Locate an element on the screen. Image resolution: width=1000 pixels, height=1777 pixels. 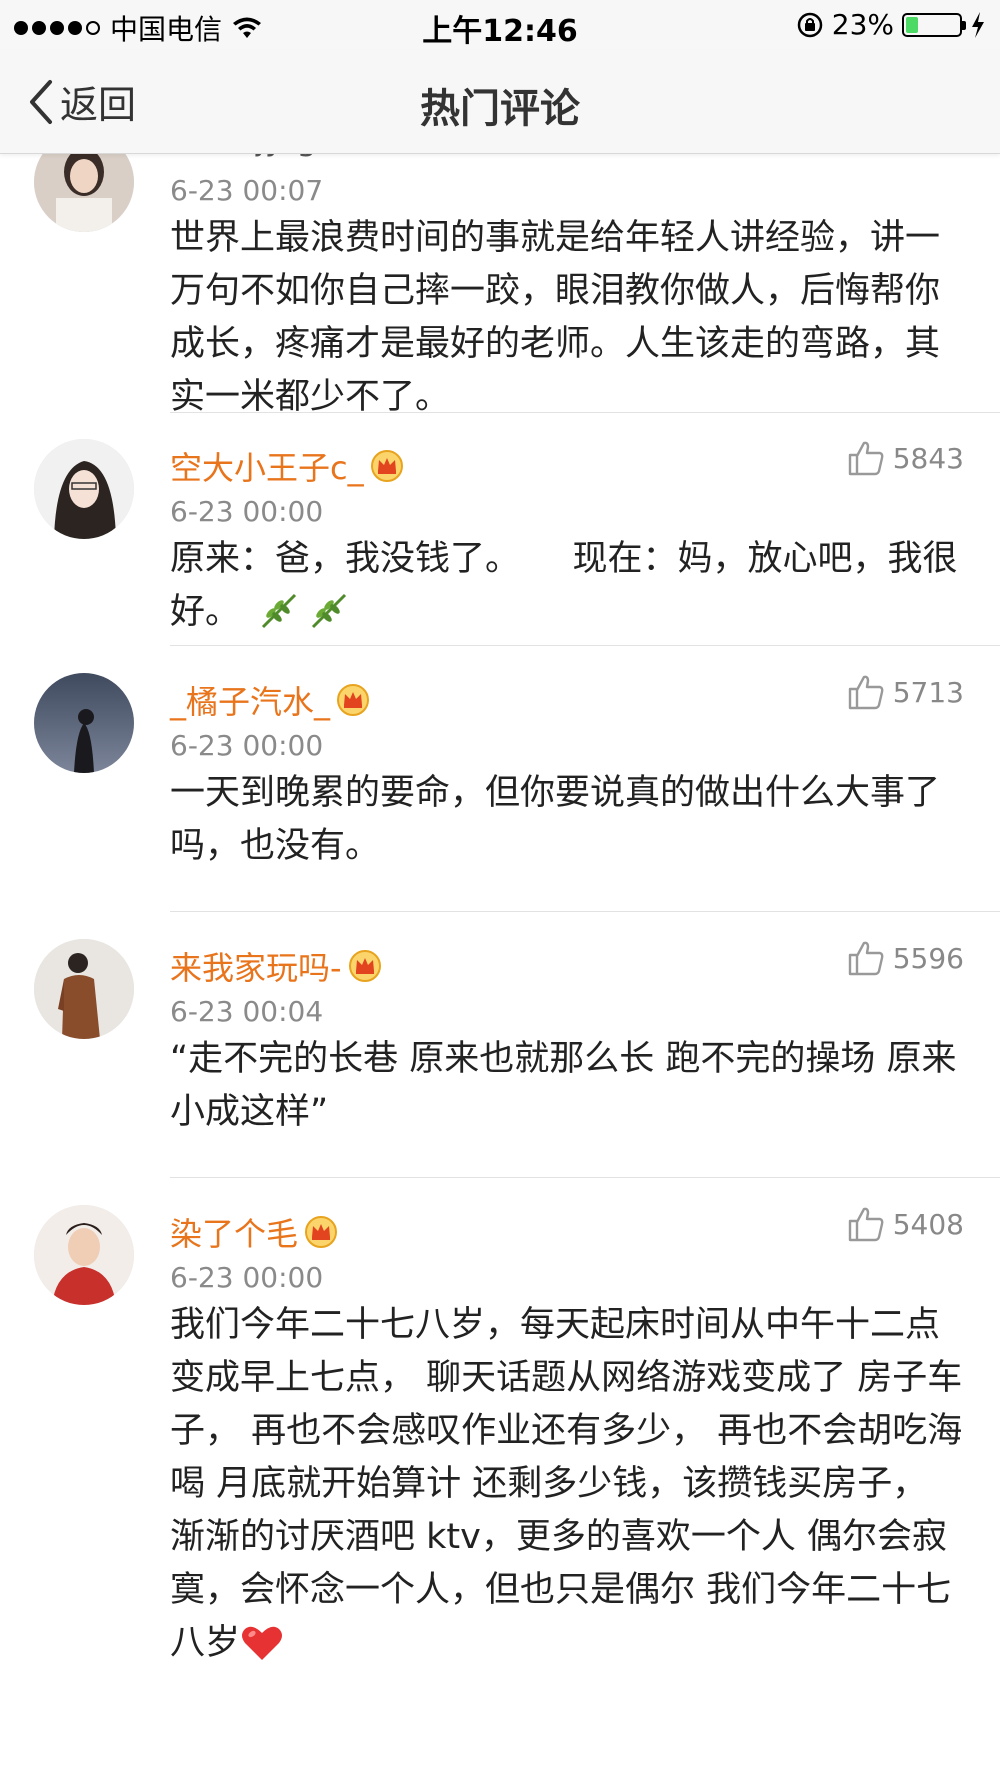
like-count: 5843 is located at coordinates (928, 458).